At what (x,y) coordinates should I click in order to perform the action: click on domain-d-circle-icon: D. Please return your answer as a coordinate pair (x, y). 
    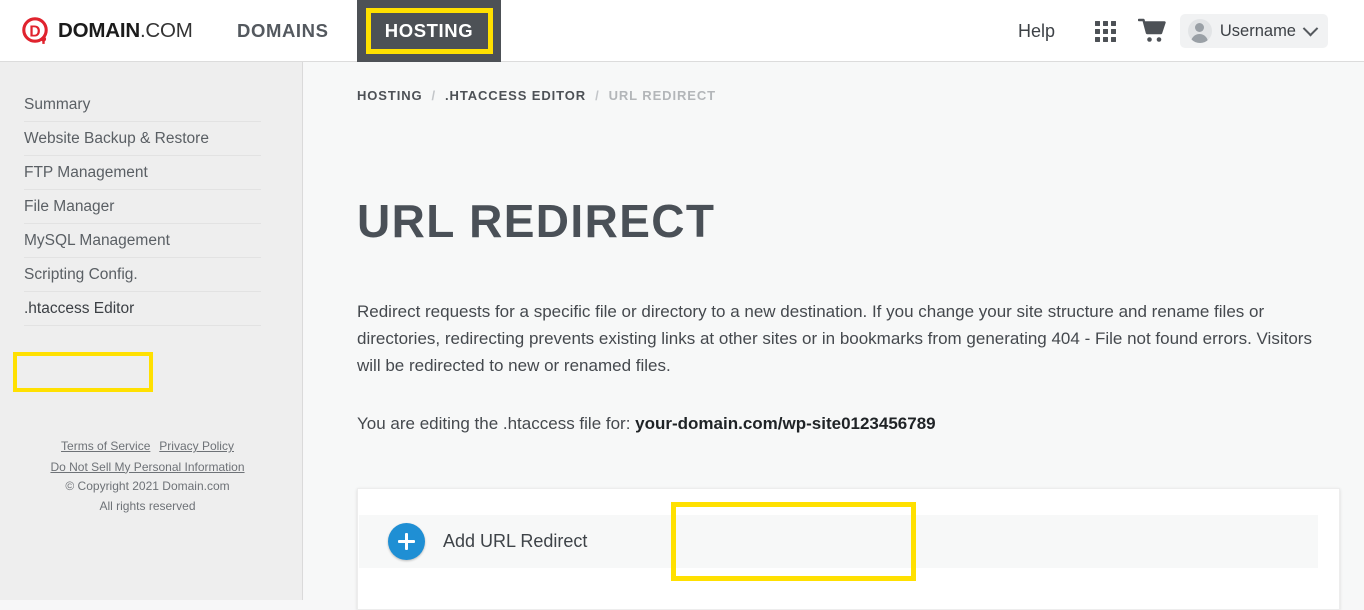
    Looking at the image, I should click on (36, 31).